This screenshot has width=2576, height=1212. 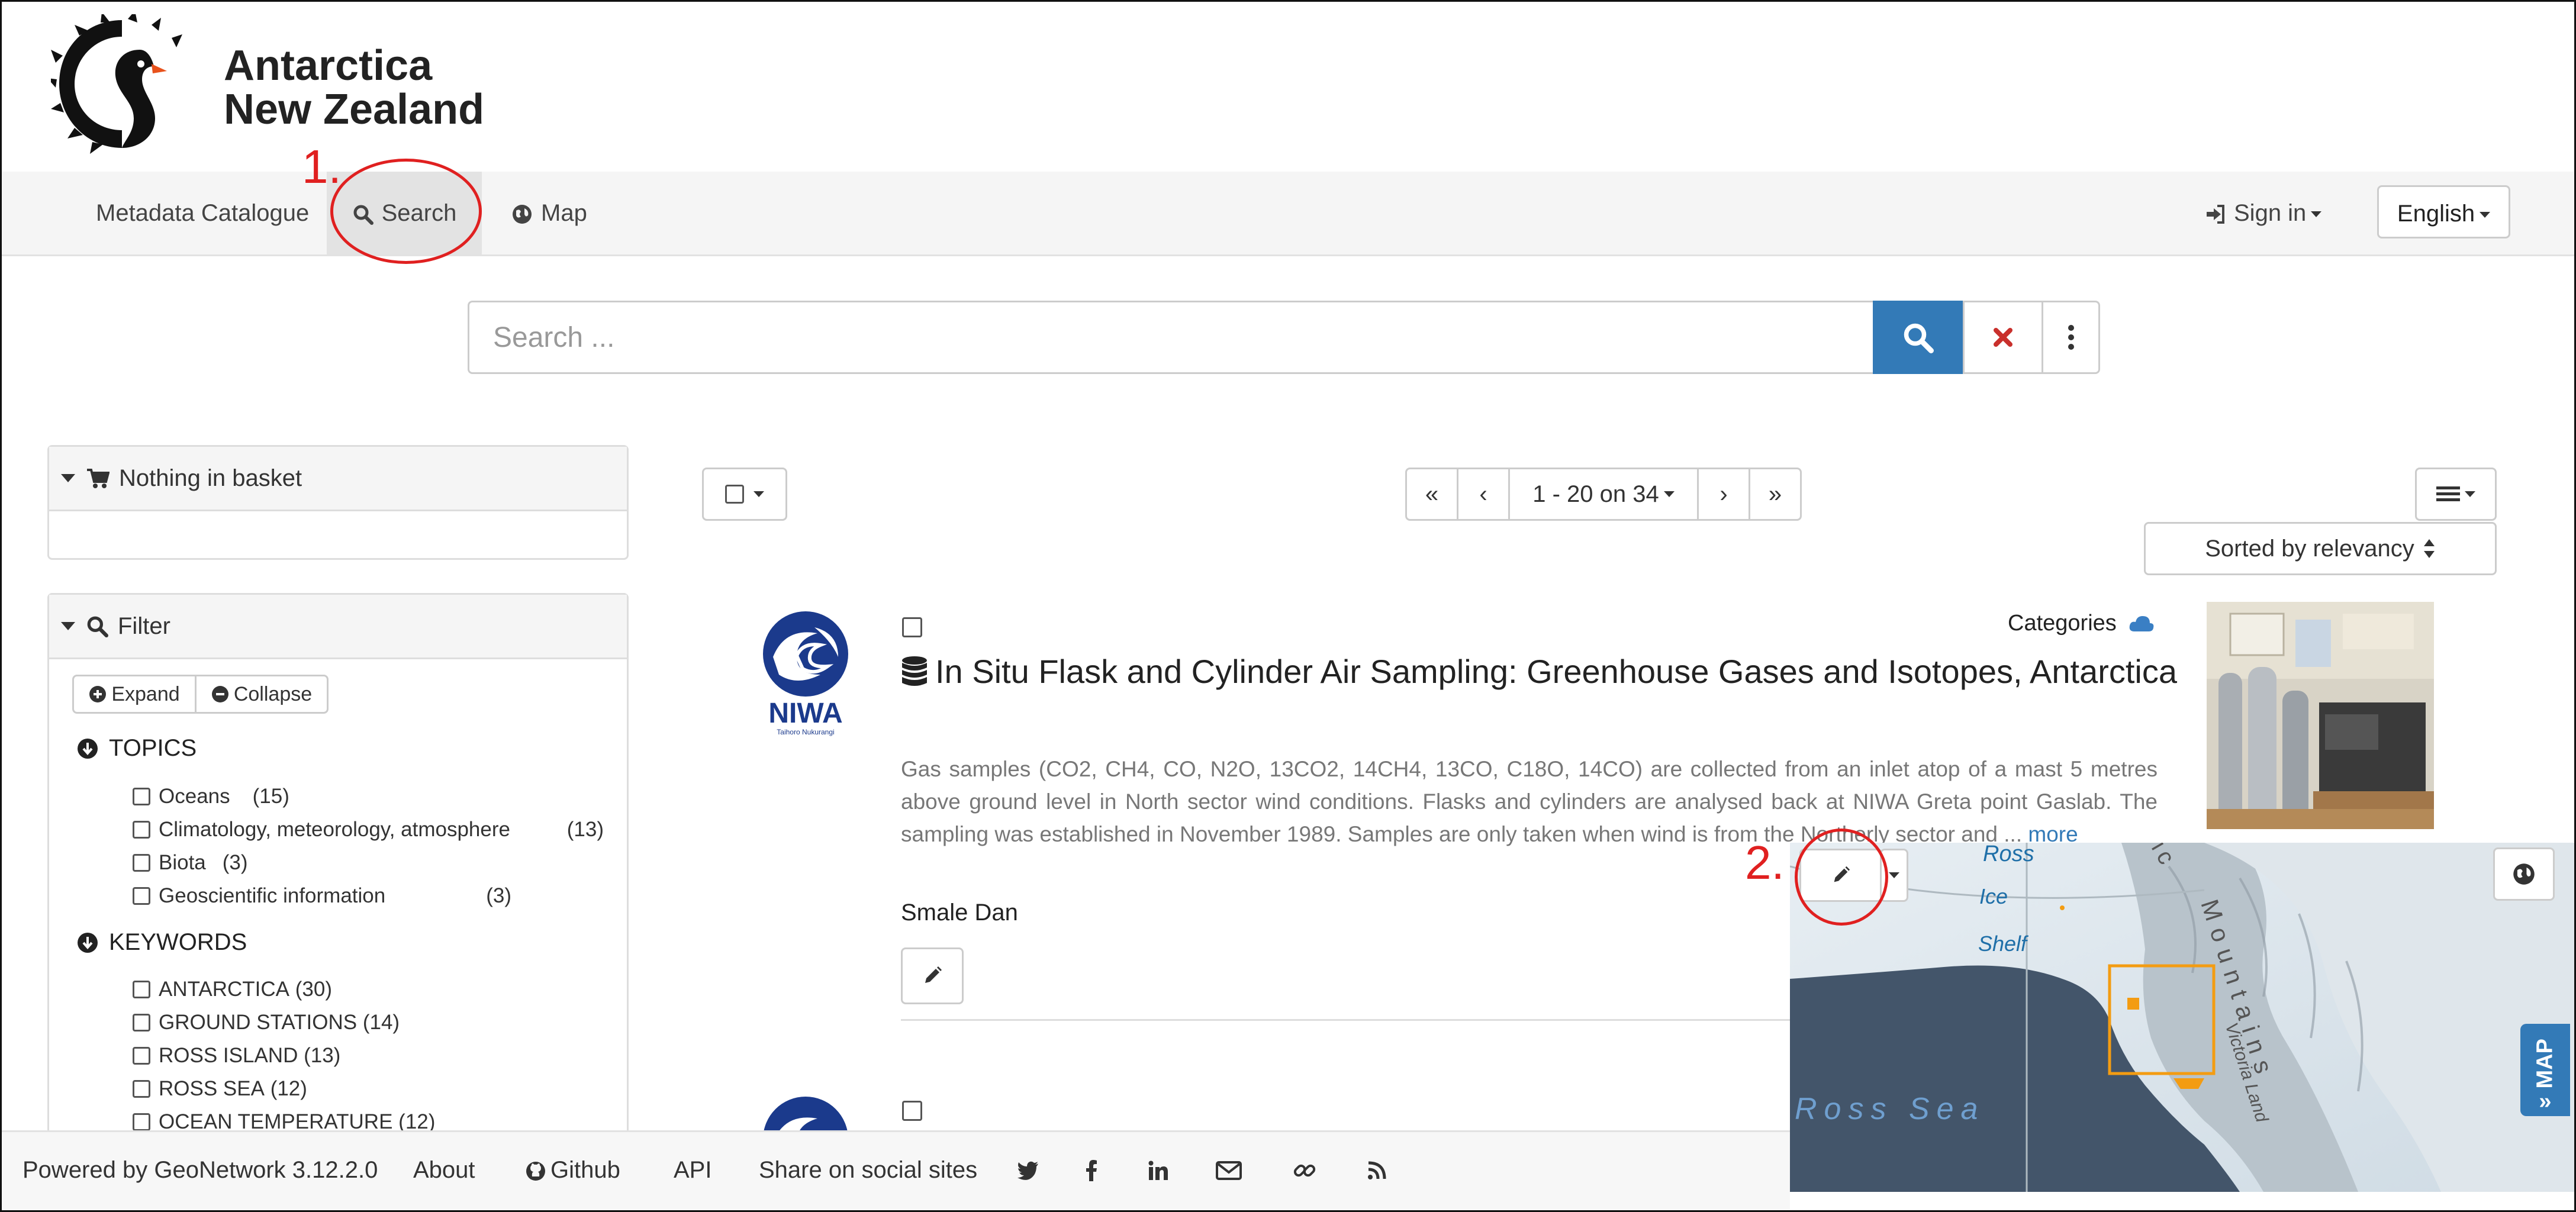 What do you see at coordinates (134, 694) in the screenshot?
I see `expand-all-button: Expand` at bounding box center [134, 694].